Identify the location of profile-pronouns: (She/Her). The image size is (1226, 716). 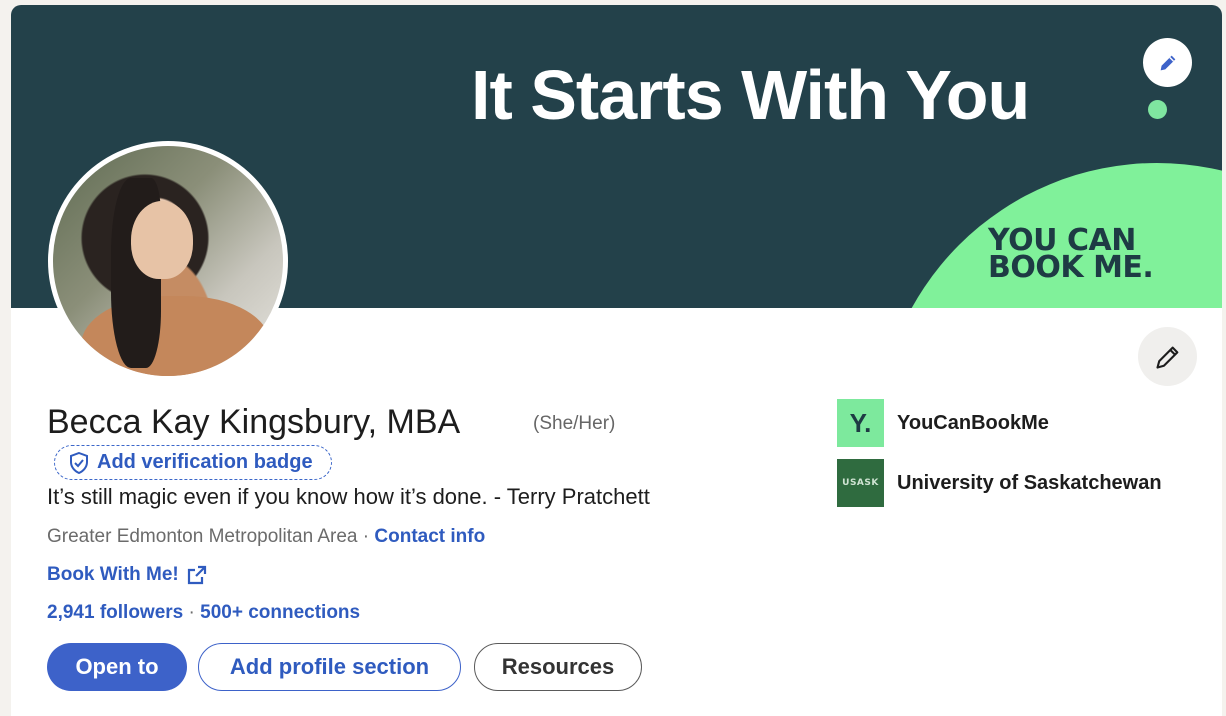
(574, 423).